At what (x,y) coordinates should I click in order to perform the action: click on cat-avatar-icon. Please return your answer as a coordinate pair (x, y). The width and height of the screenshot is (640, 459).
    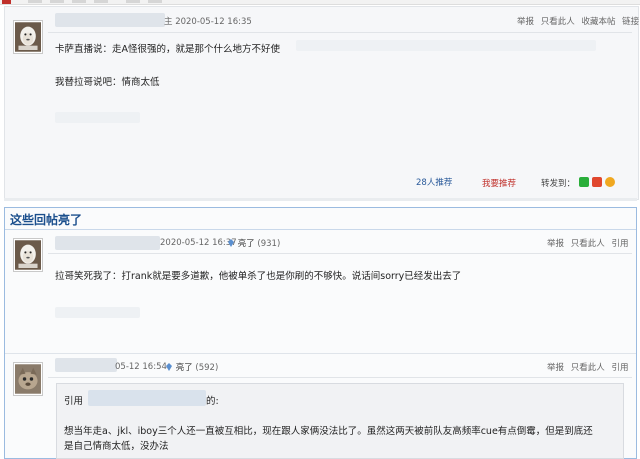
    Looking at the image, I should click on (28, 379).